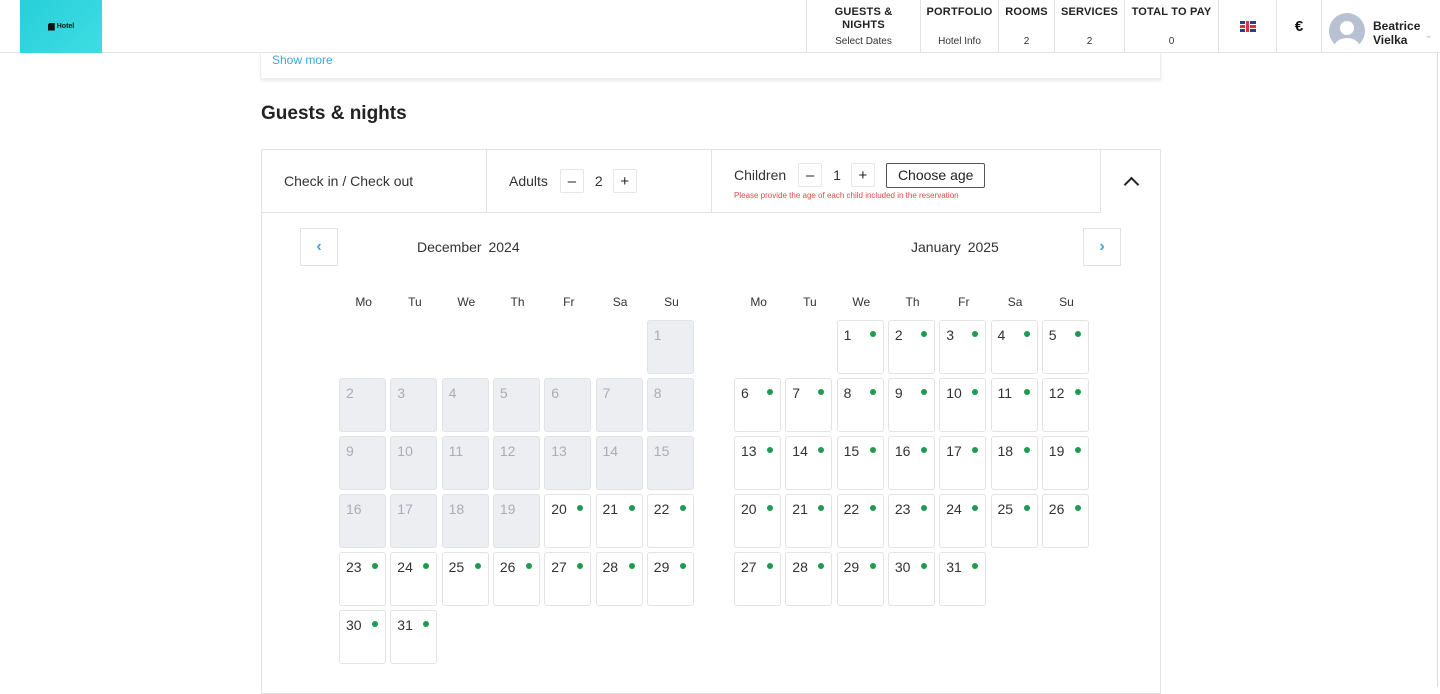 The height and width of the screenshot is (694, 1440). What do you see at coordinates (963, 405) in the screenshot?
I see `calendar-day: 10` at bounding box center [963, 405].